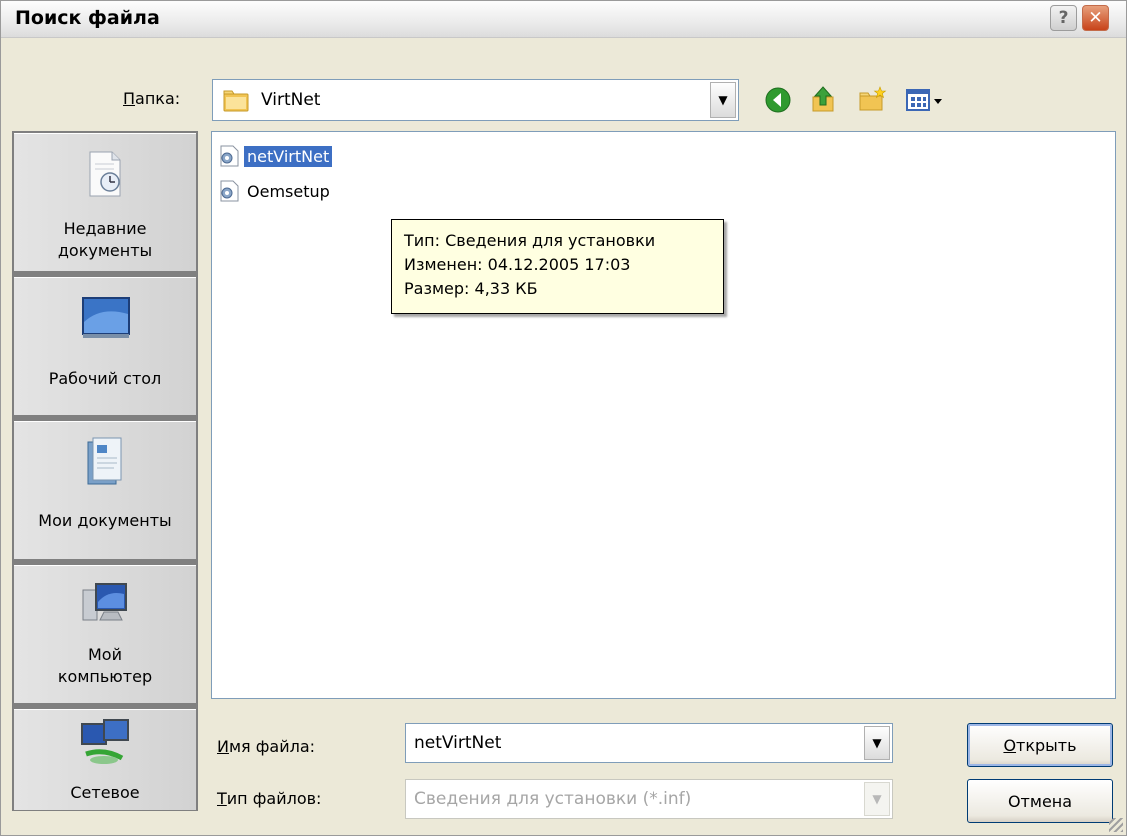 The width and height of the screenshot is (1127, 836). Describe the element at coordinates (471, 288) in the screenshot. I see `tooltip-size: Размер: 4,33 КБ` at that location.